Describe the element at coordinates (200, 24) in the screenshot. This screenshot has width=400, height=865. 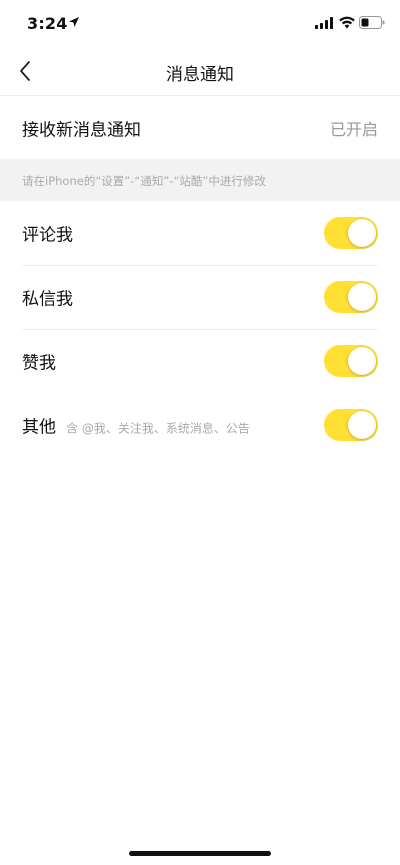
I see `status-bar: 3:24` at that location.